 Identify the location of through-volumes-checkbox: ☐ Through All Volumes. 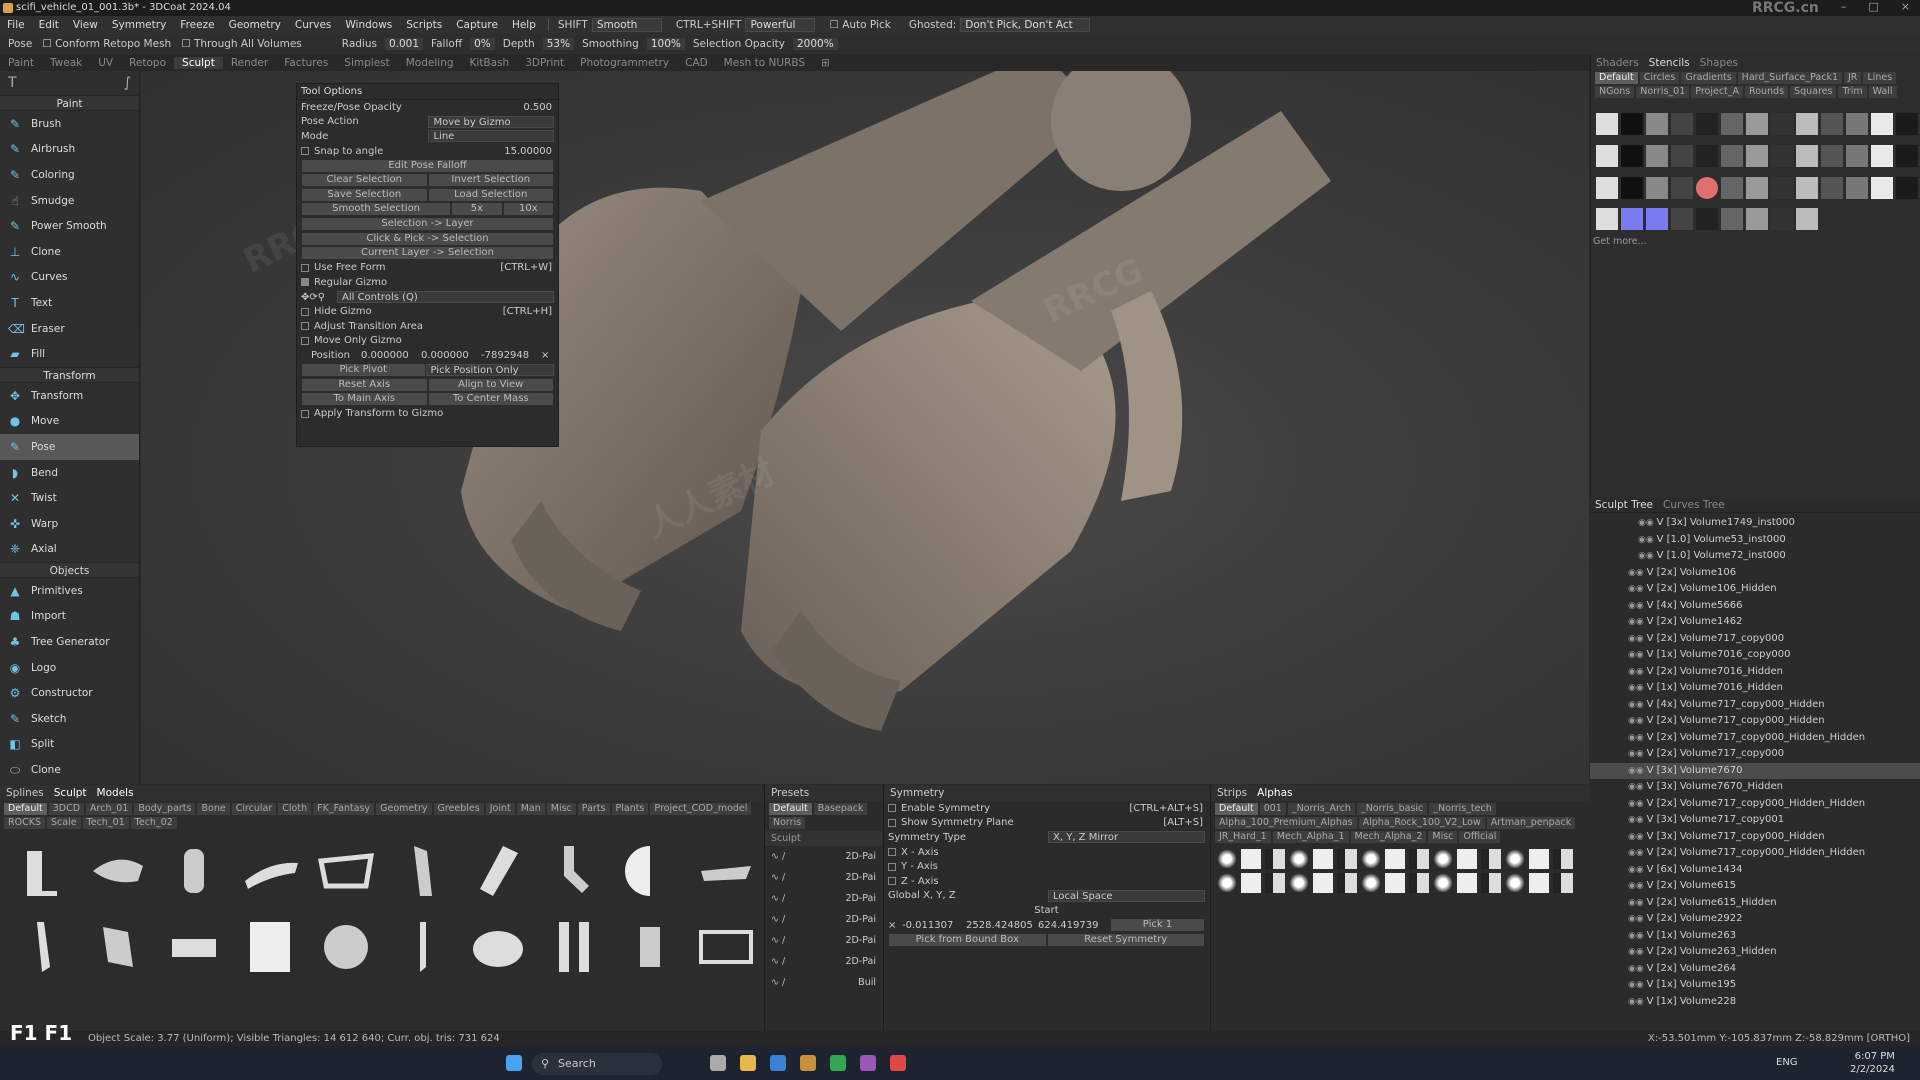
(241, 44).